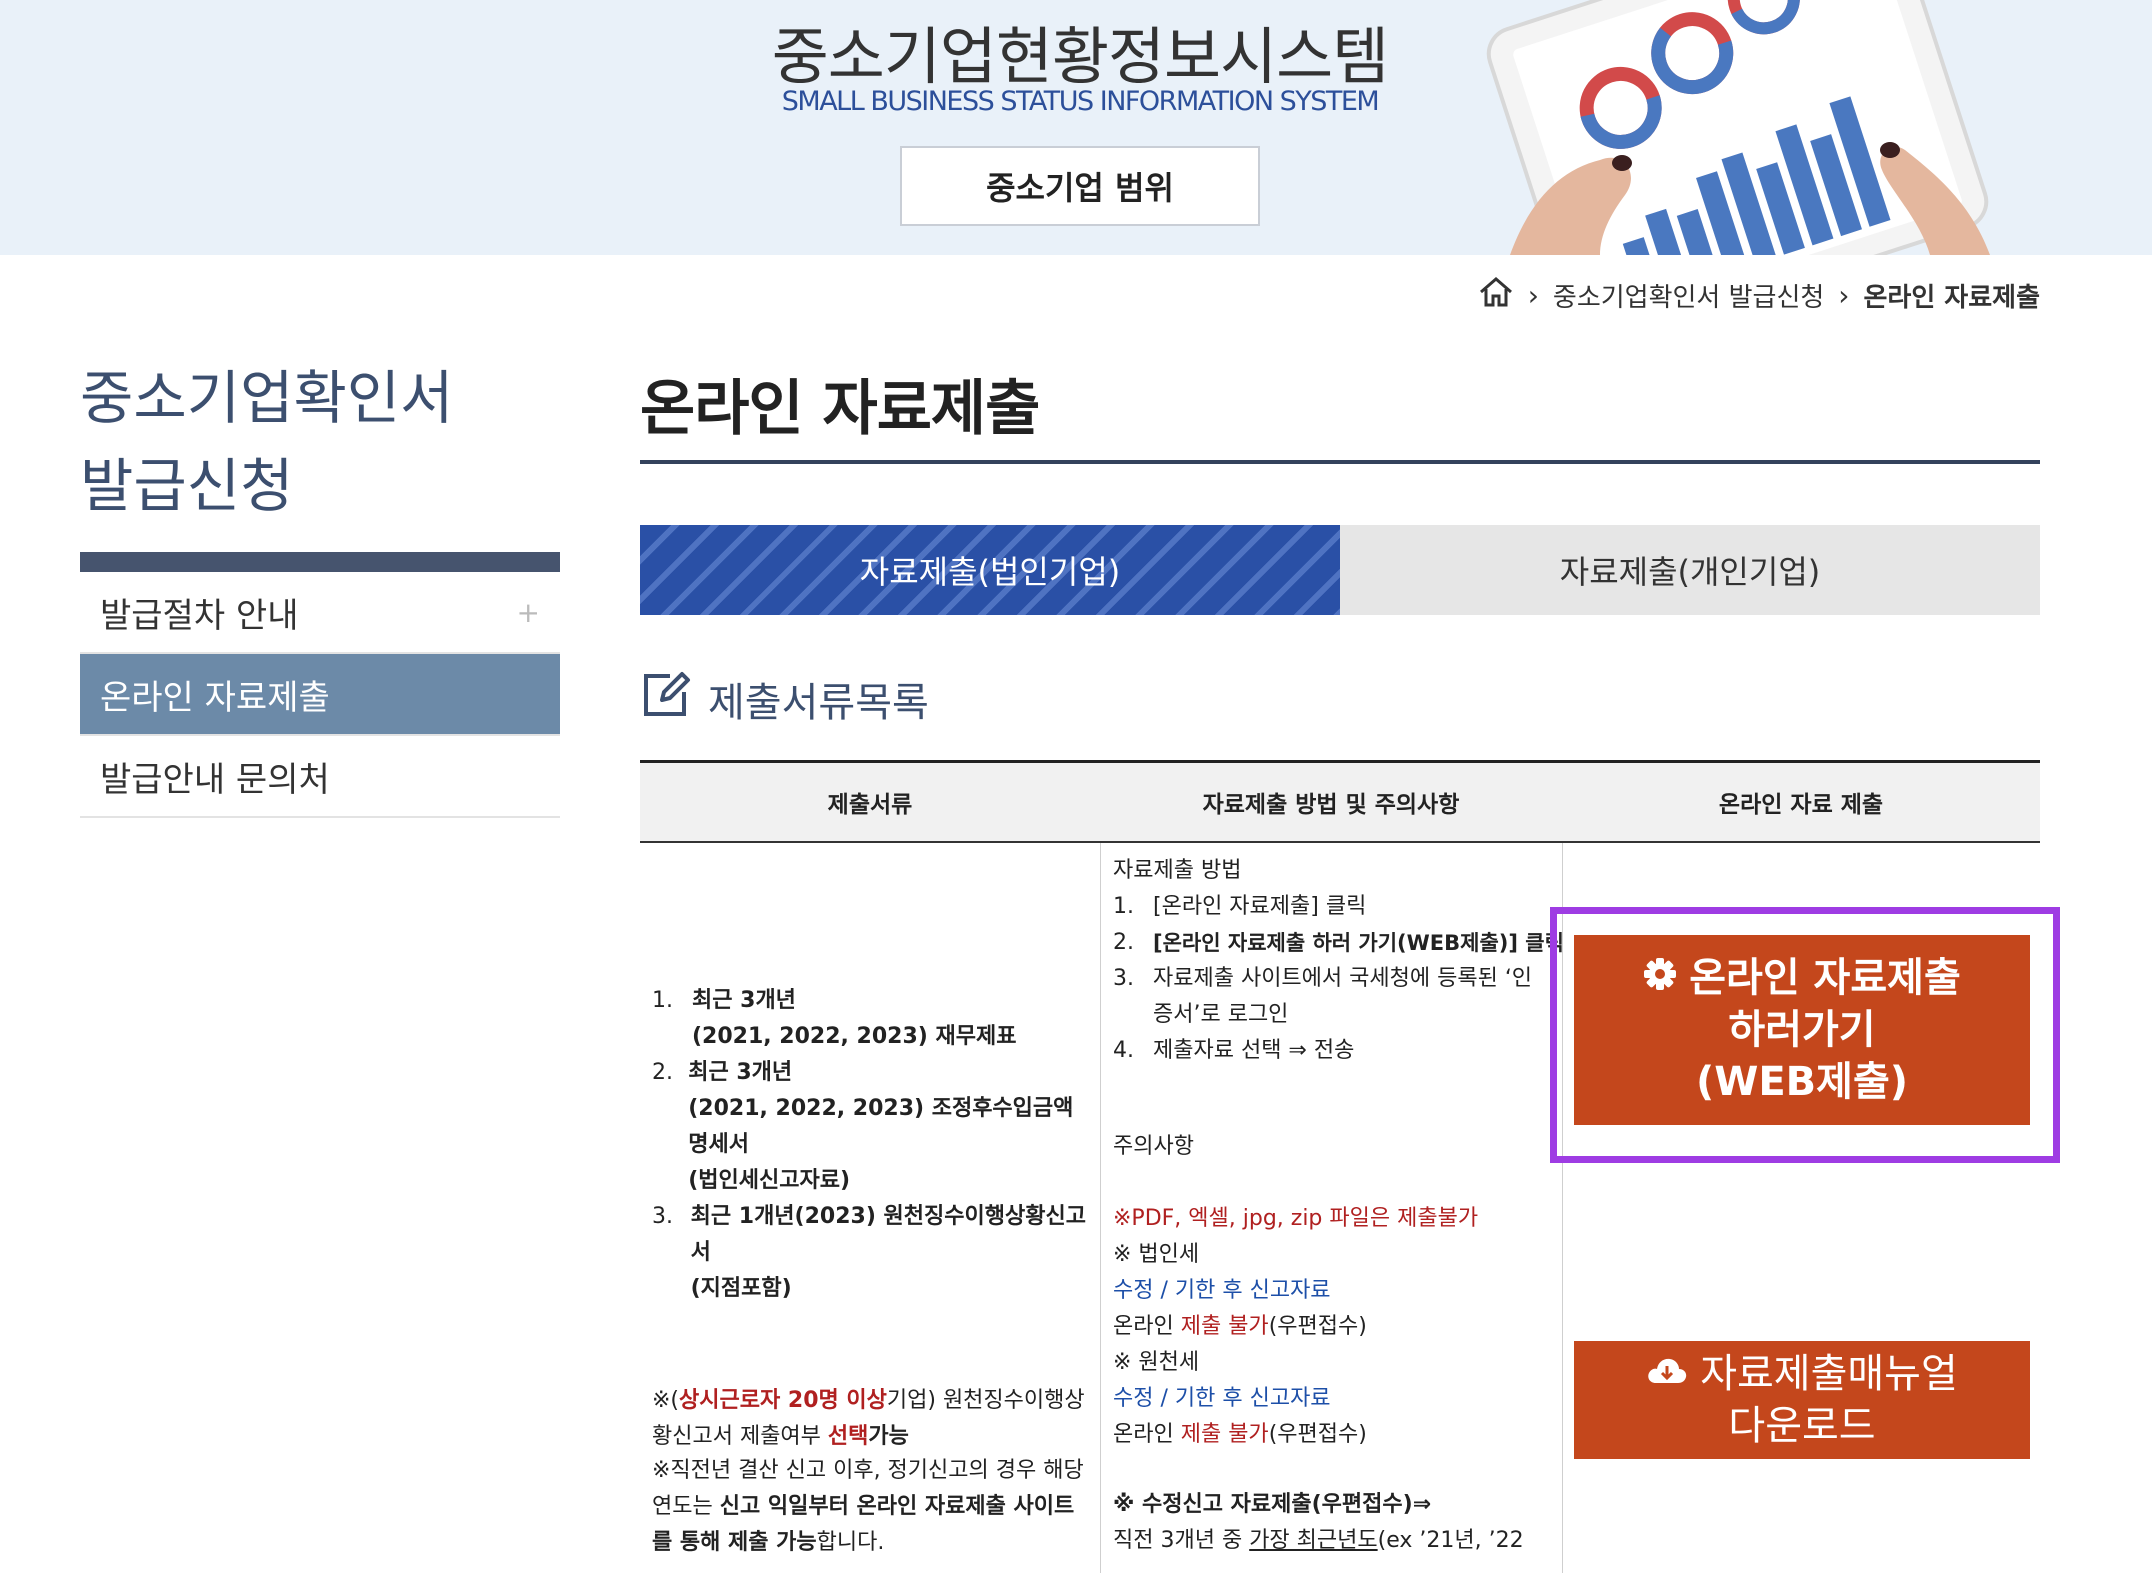  Describe the element at coordinates (528, 612) in the screenshot. I see `plus-icon: +` at that location.